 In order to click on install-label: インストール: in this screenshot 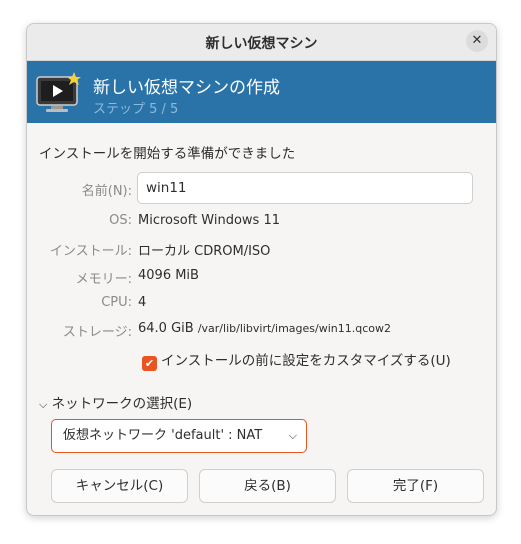, I will do `click(90, 251)`.